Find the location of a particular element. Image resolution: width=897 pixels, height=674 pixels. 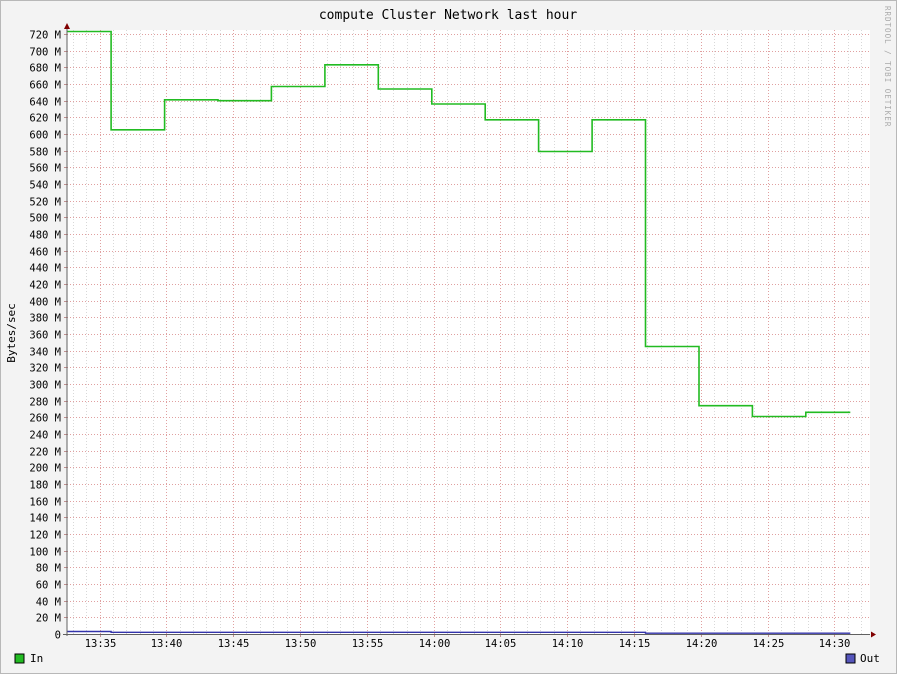

y-tick-label: 0 is located at coordinates (58, 636).